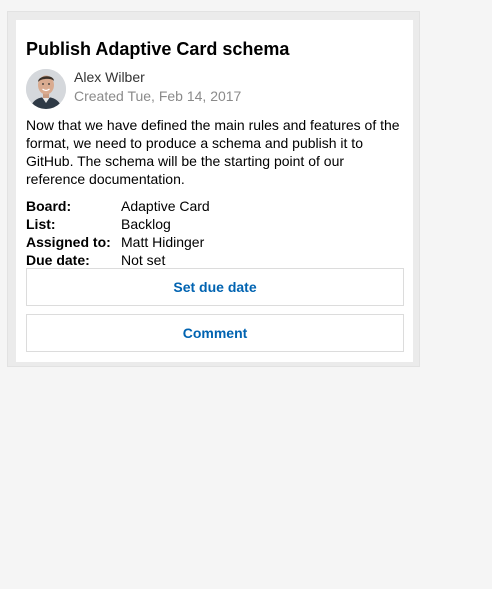  What do you see at coordinates (158, 49) in the screenshot?
I see `card-title: Publish Adaptive Card schema` at bounding box center [158, 49].